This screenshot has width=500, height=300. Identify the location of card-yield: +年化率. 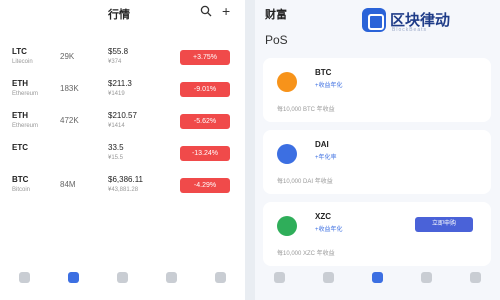
(326, 158).